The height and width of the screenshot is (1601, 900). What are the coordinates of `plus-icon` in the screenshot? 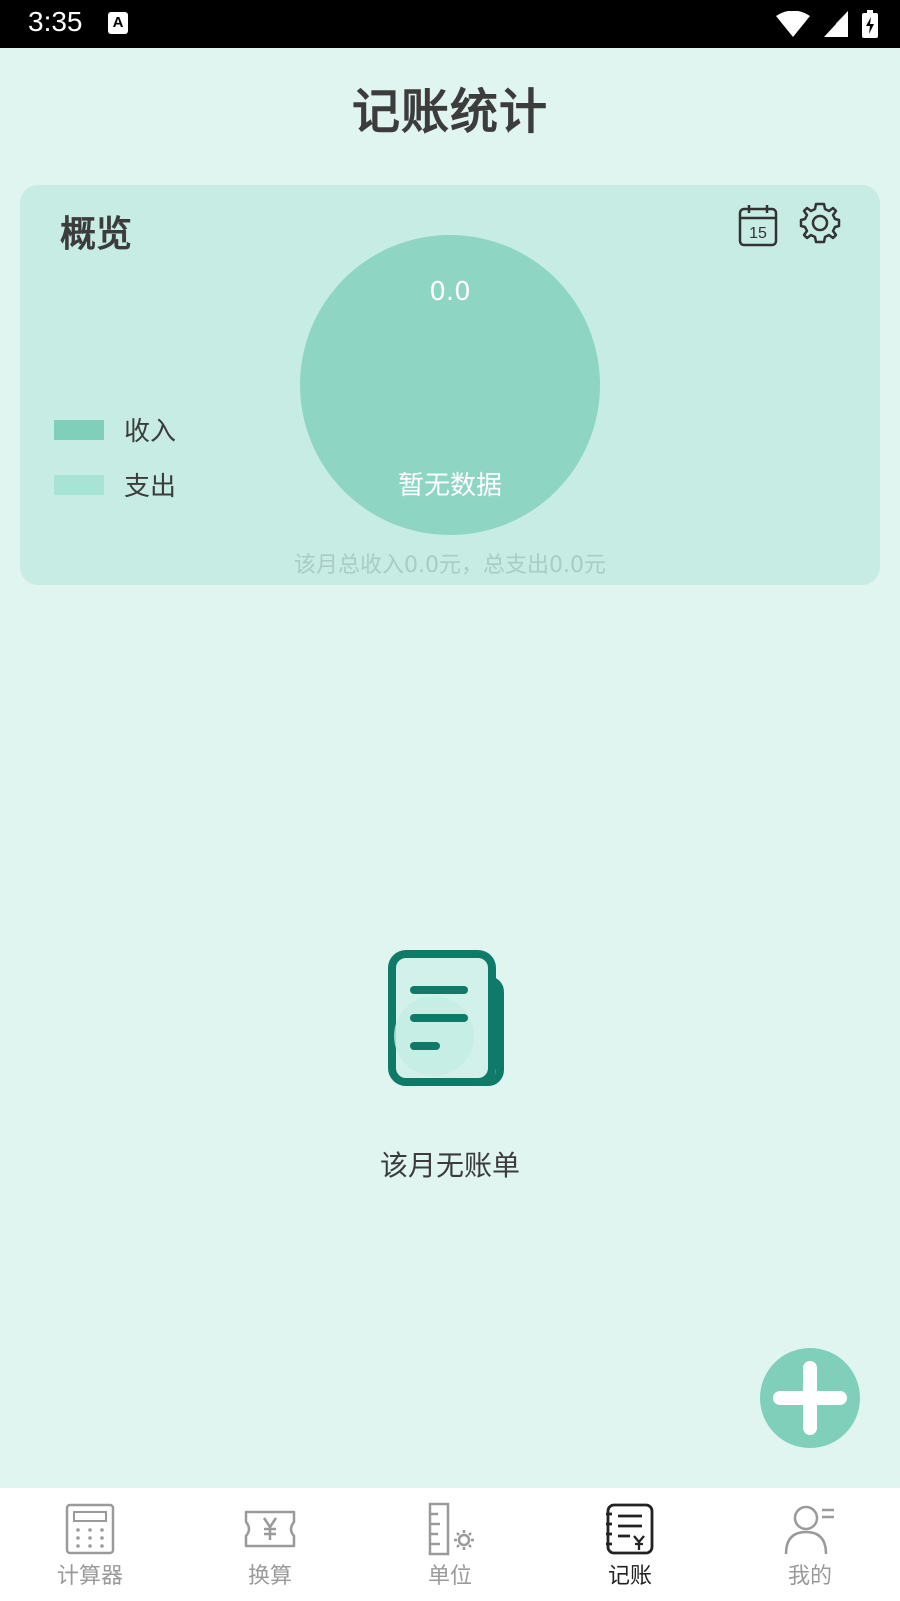 It's located at (810, 1398).